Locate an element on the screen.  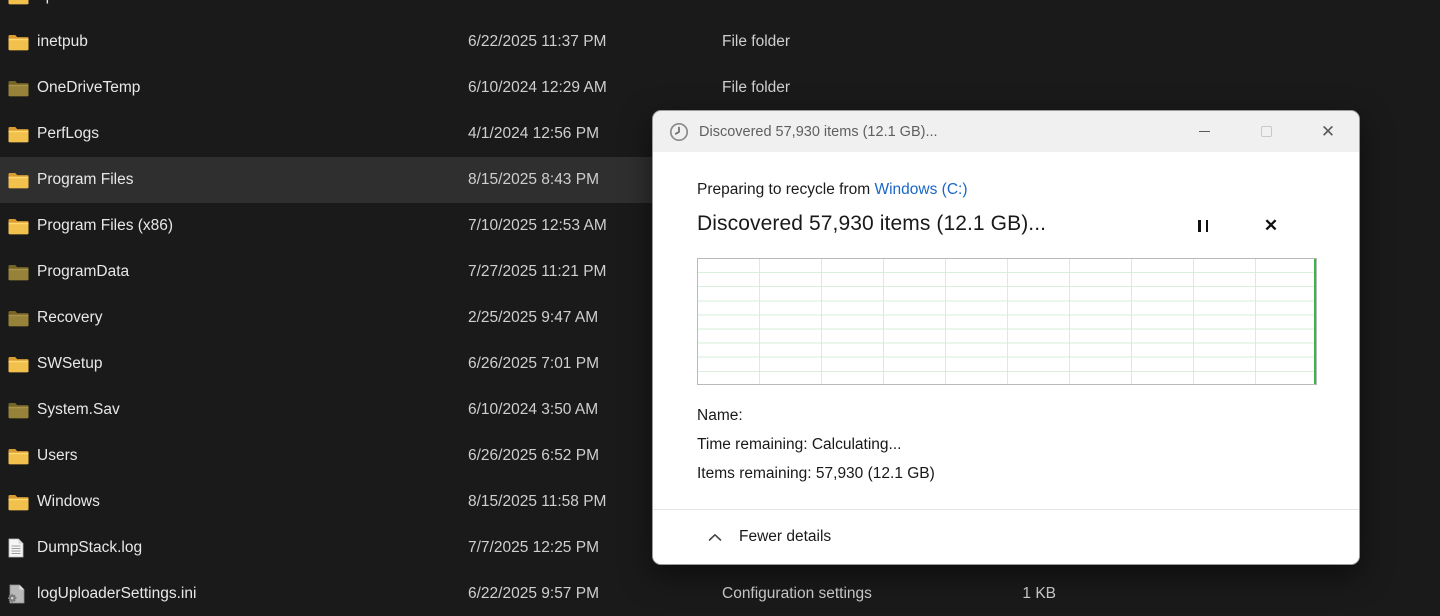
file-type: Configuration settings is located at coordinates (797, 593).